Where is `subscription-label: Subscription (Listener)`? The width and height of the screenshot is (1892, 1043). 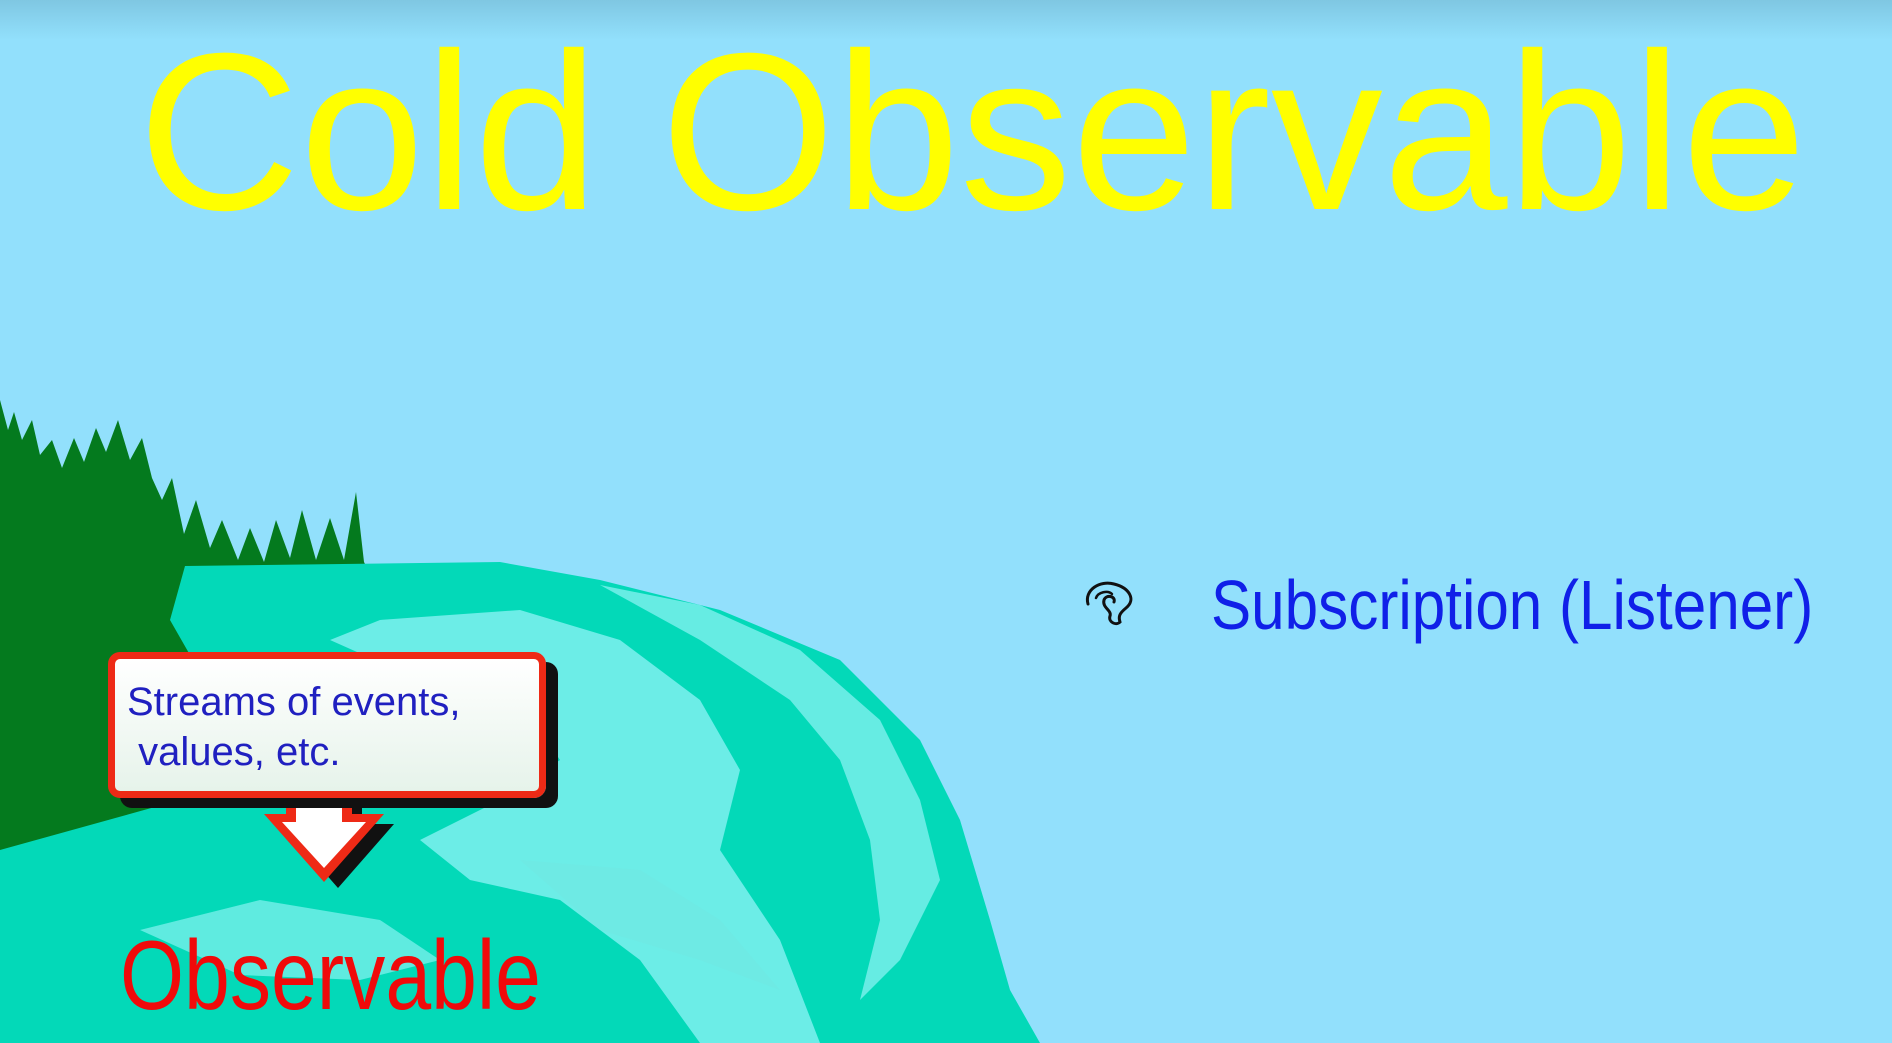 subscription-label: Subscription (Listener) is located at coordinates (1512, 605).